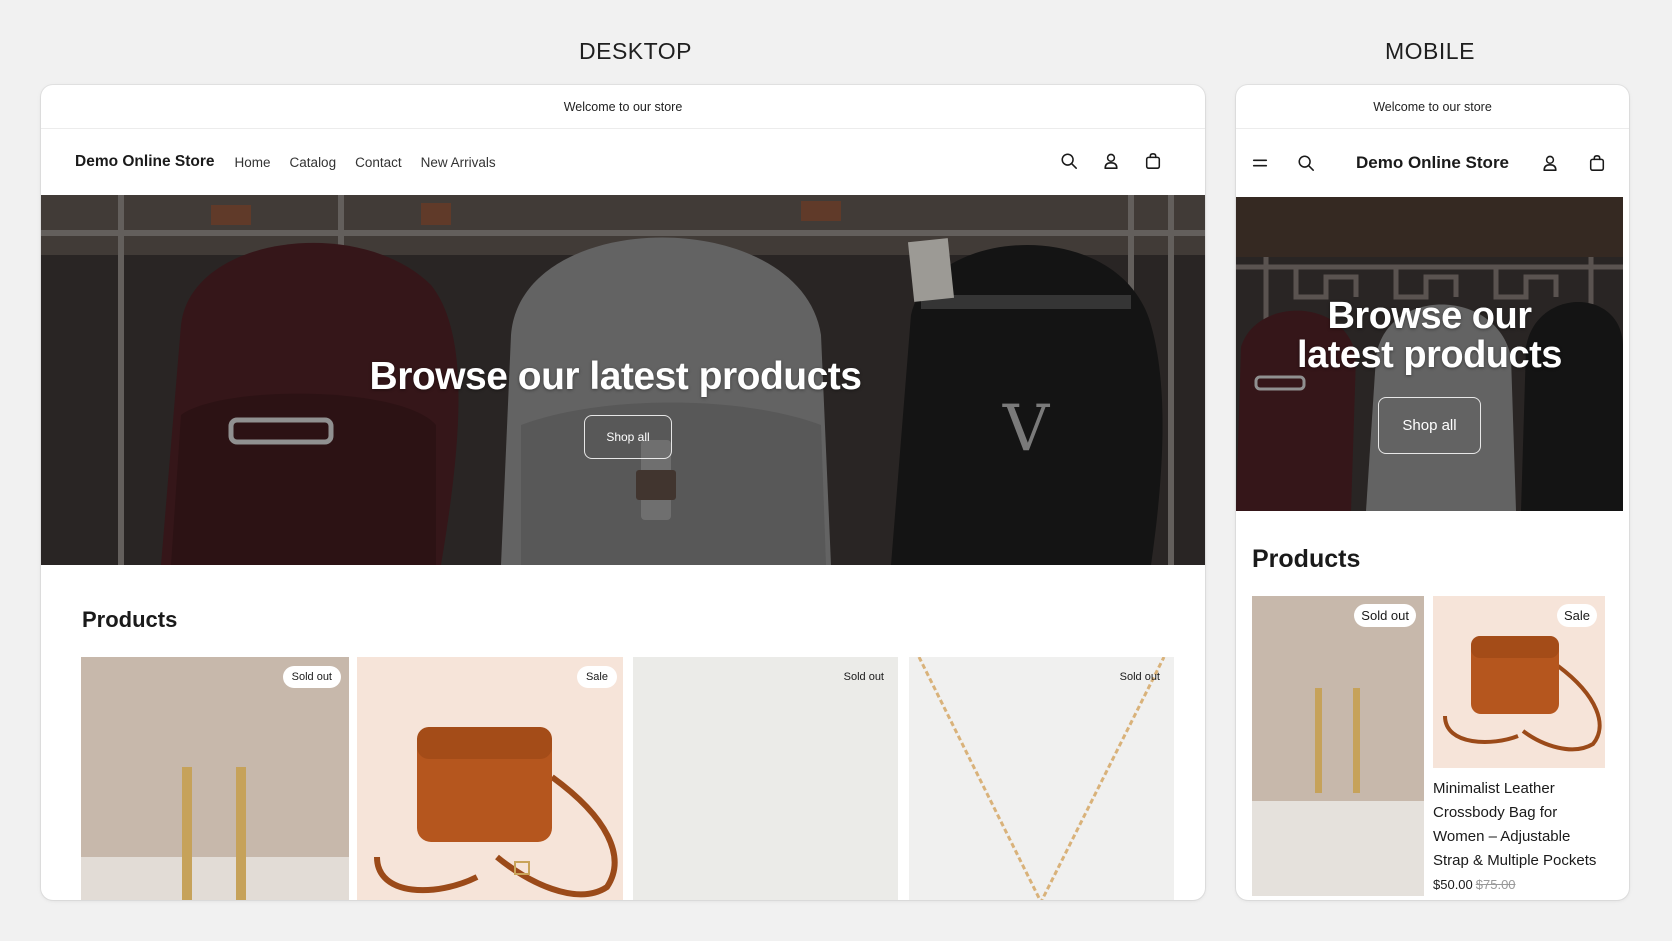 This screenshot has height=941, width=1672. I want to click on mobile-label: MOBILE, so click(1430, 51).